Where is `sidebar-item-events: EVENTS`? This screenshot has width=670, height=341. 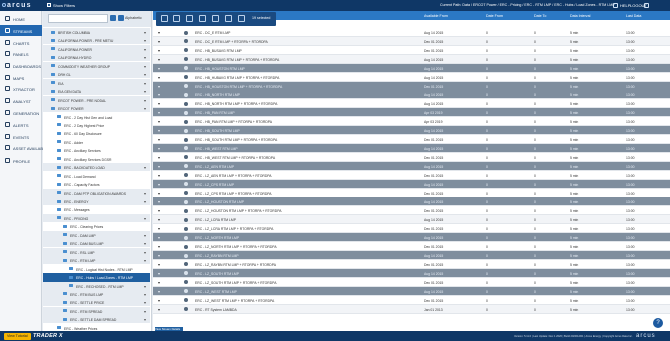
sidebar-item-events: EVENTS is located at coordinates (21, 136).